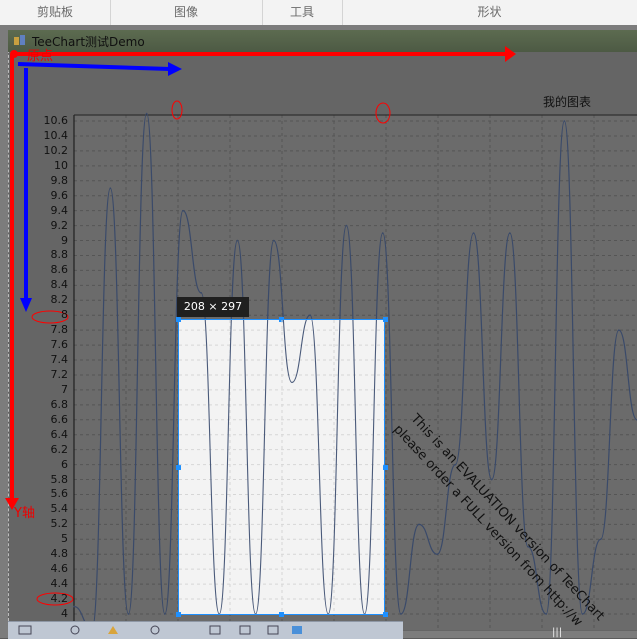 The width and height of the screenshot is (637, 639). Describe the element at coordinates (205, 630) in the screenshot. I see `bottom-toolbar` at that location.